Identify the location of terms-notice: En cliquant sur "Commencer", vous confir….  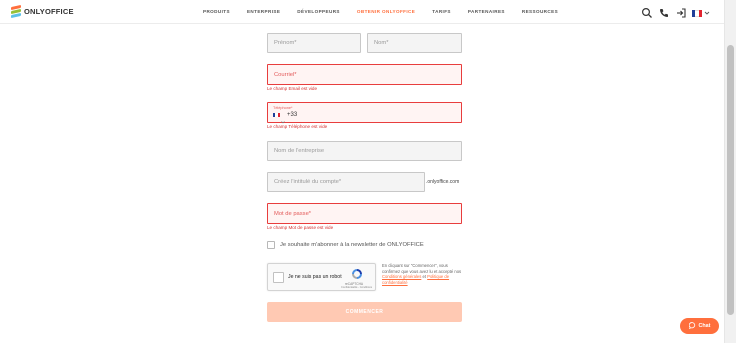
(423, 274).